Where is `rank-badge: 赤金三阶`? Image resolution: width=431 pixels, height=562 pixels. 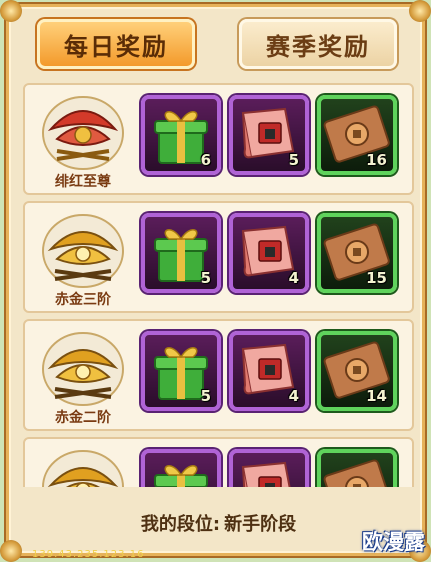
rank-badge: 赤金三阶 is located at coordinates (83, 259).